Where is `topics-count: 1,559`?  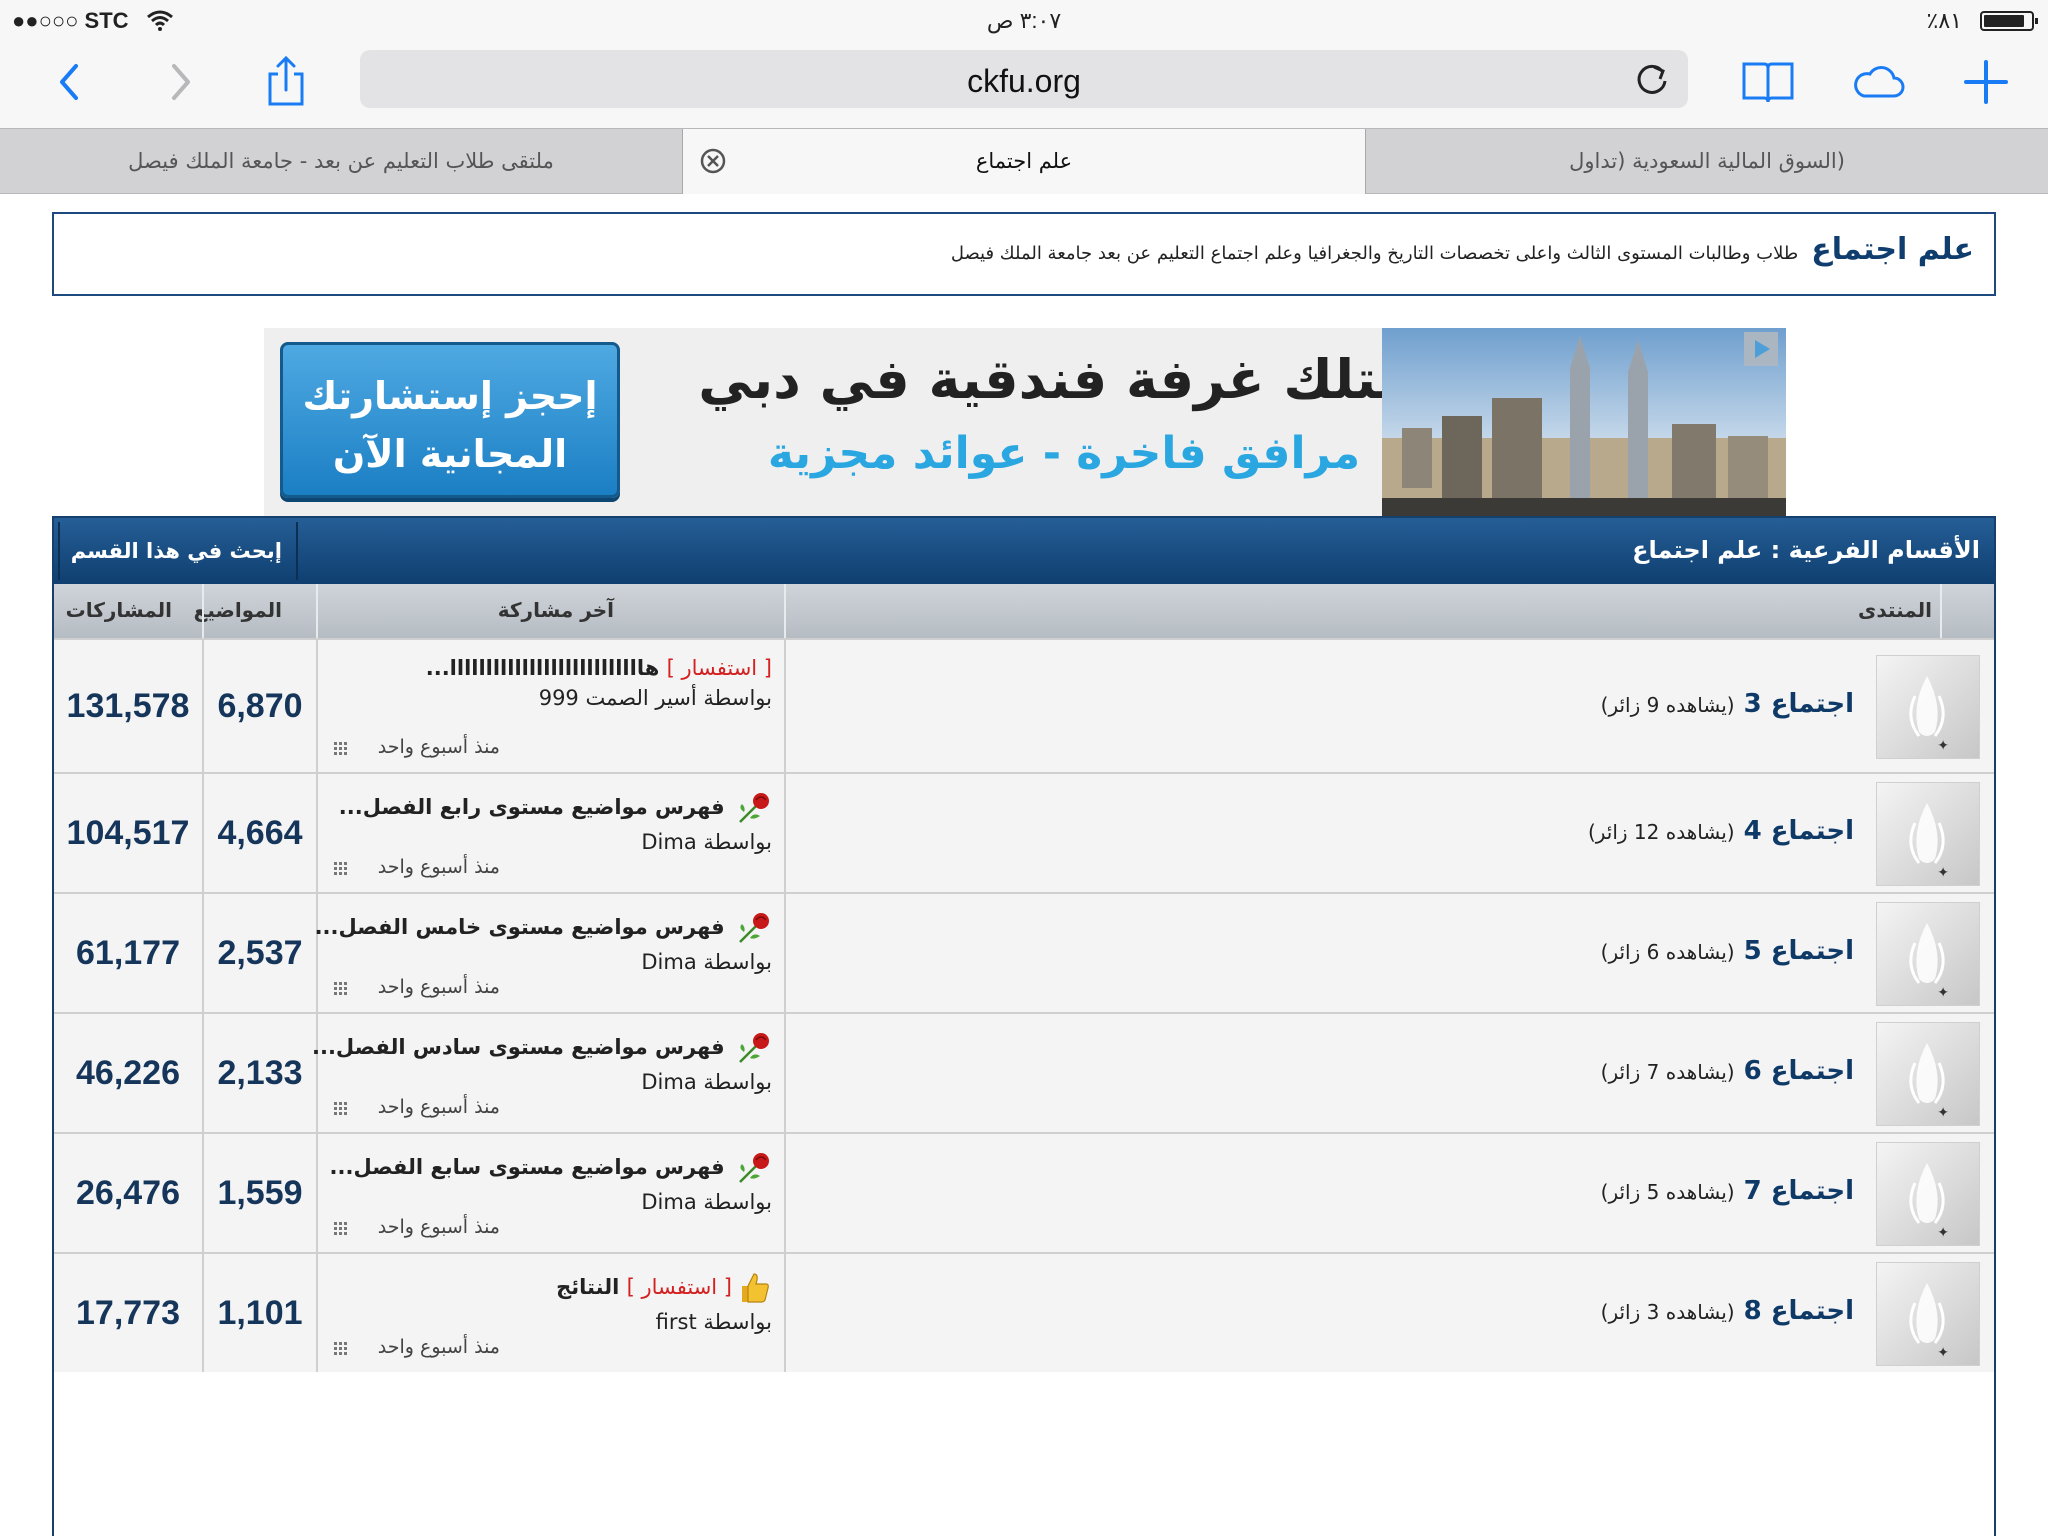 topics-count: 1,559 is located at coordinates (260, 1192).